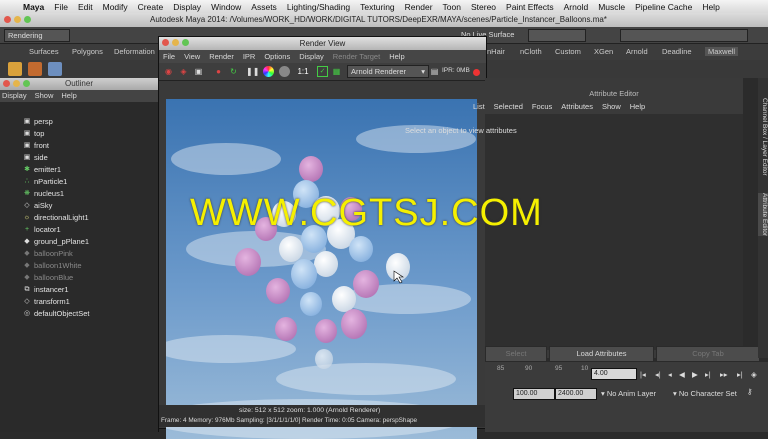 This screenshot has height=439, width=768. Describe the element at coordinates (277, 56) in the screenshot. I see `rv-menu-options: Options` at that location.